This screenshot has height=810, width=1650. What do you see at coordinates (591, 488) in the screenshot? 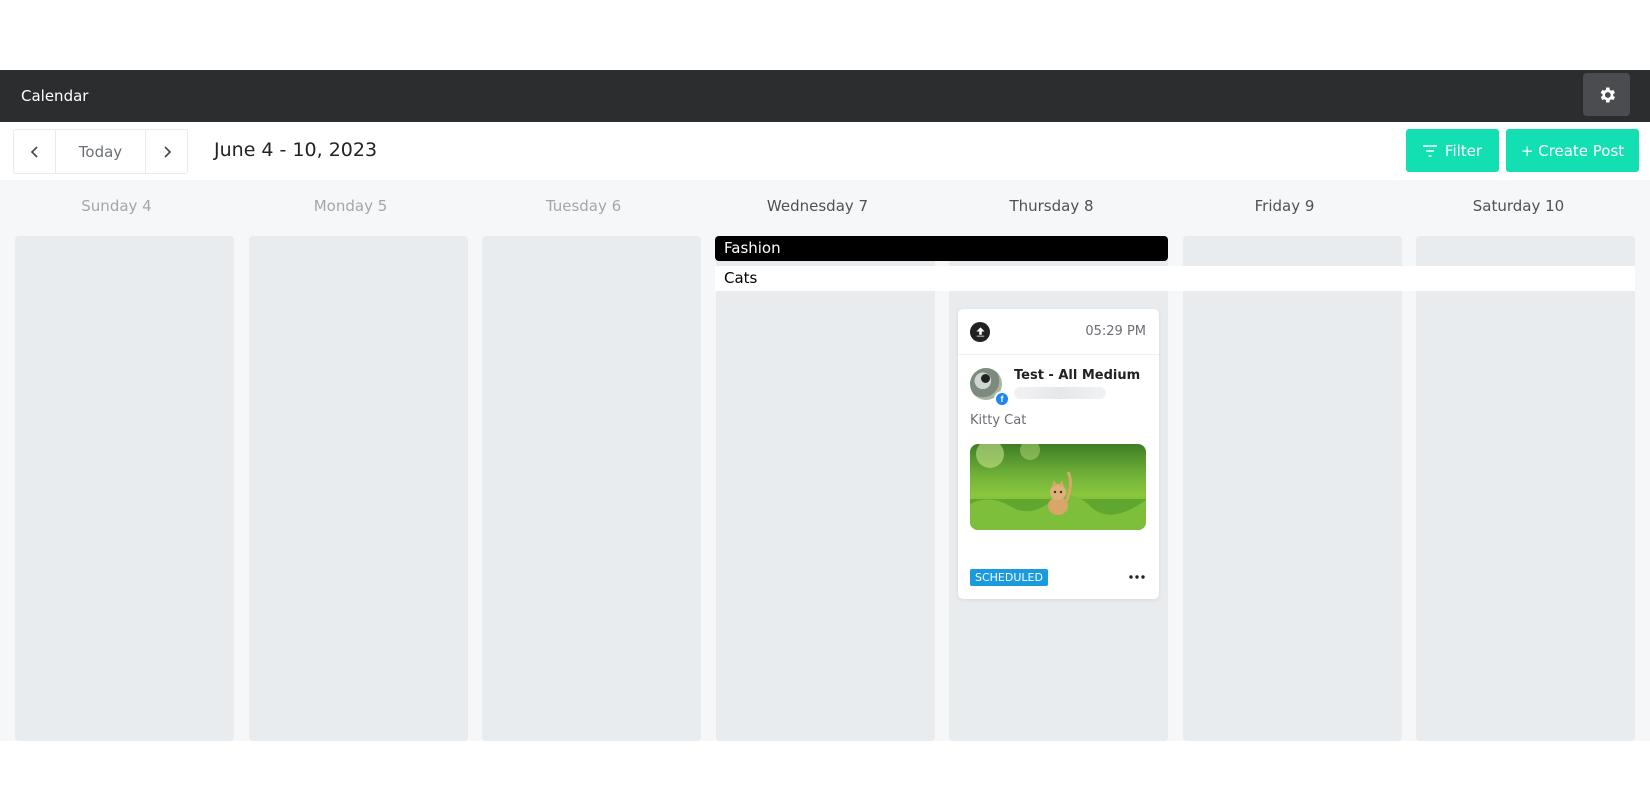
I see `day-column-tuesday` at bounding box center [591, 488].